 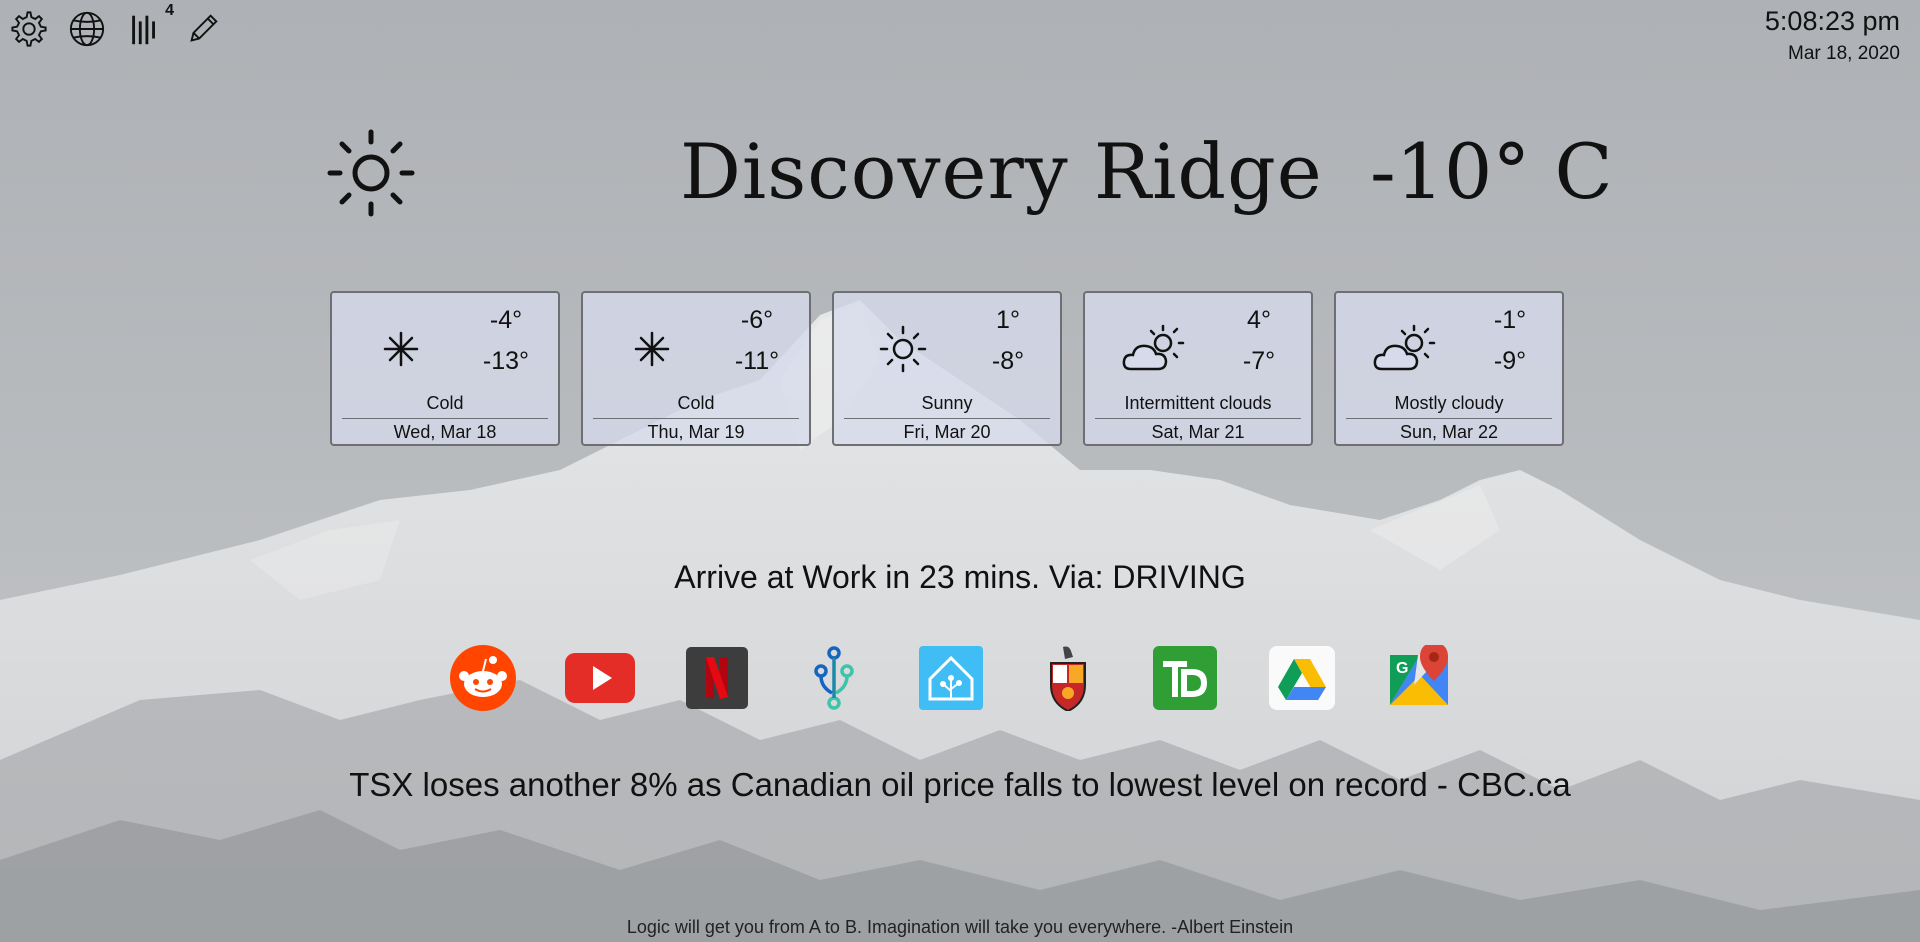 What do you see at coordinates (1510, 320) in the screenshot?
I see `forecast-high: -1°` at bounding box center [1510, 320].